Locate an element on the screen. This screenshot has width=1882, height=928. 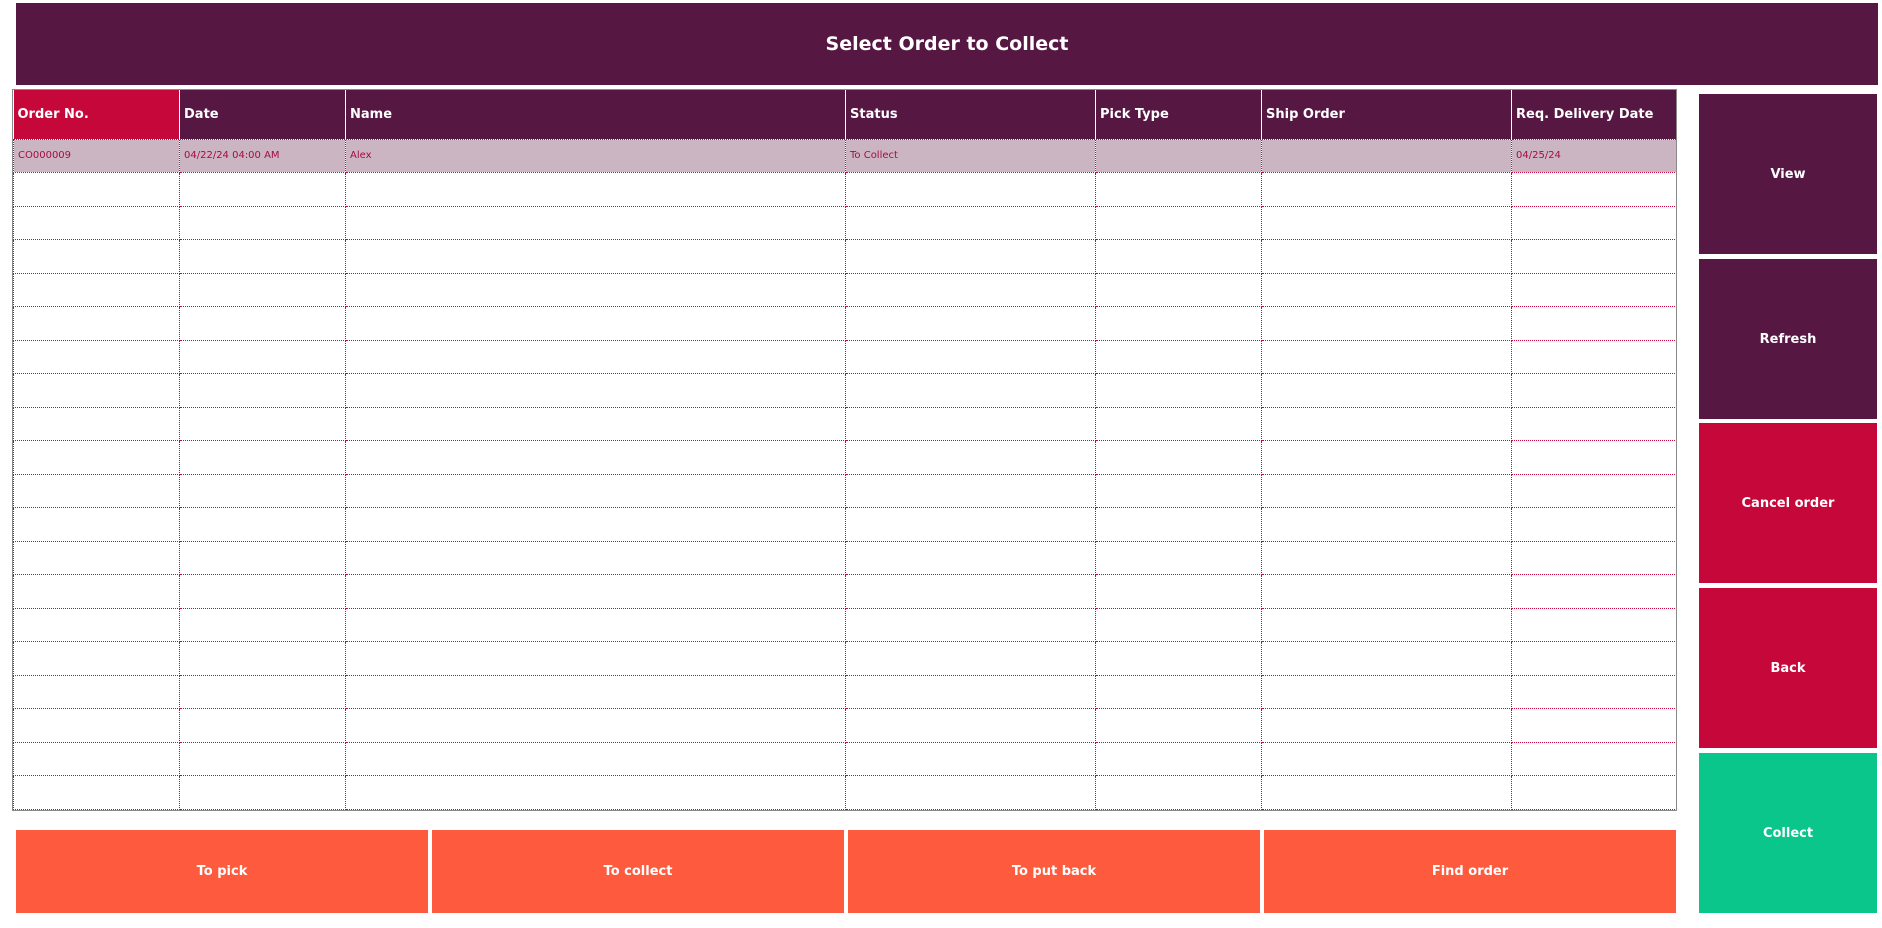
column-header-req-delivery-date: Req. Delivery Date is located at coordinates (1593, 114).